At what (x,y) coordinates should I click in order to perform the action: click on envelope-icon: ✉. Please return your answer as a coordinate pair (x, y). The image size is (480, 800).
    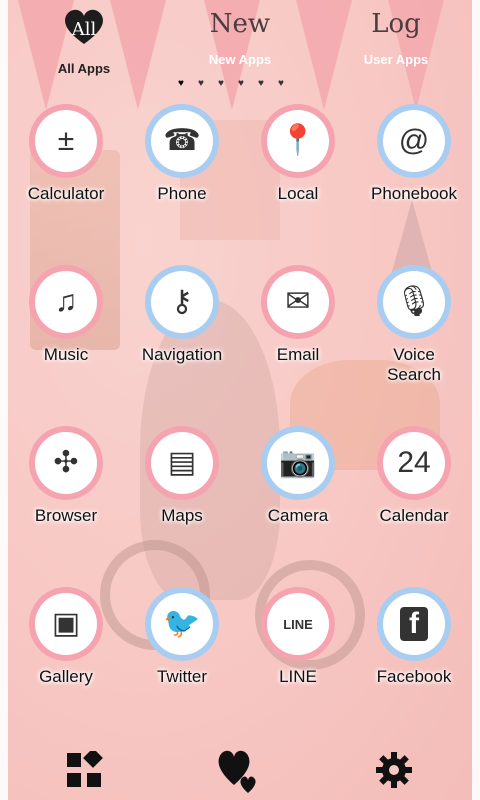
    Looking at the image, I should click on (298, 302).